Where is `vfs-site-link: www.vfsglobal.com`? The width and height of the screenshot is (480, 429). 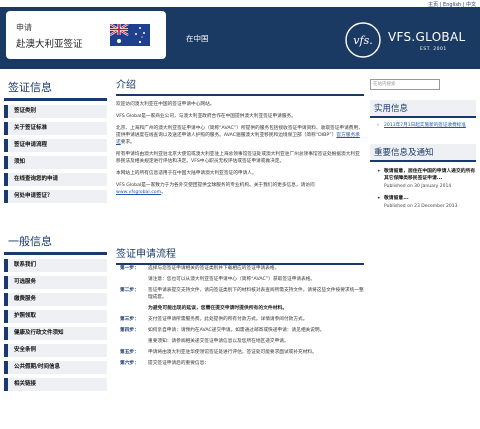
vfs-site-link: www.vfsglobal.com is located at coordinates (138, 192).